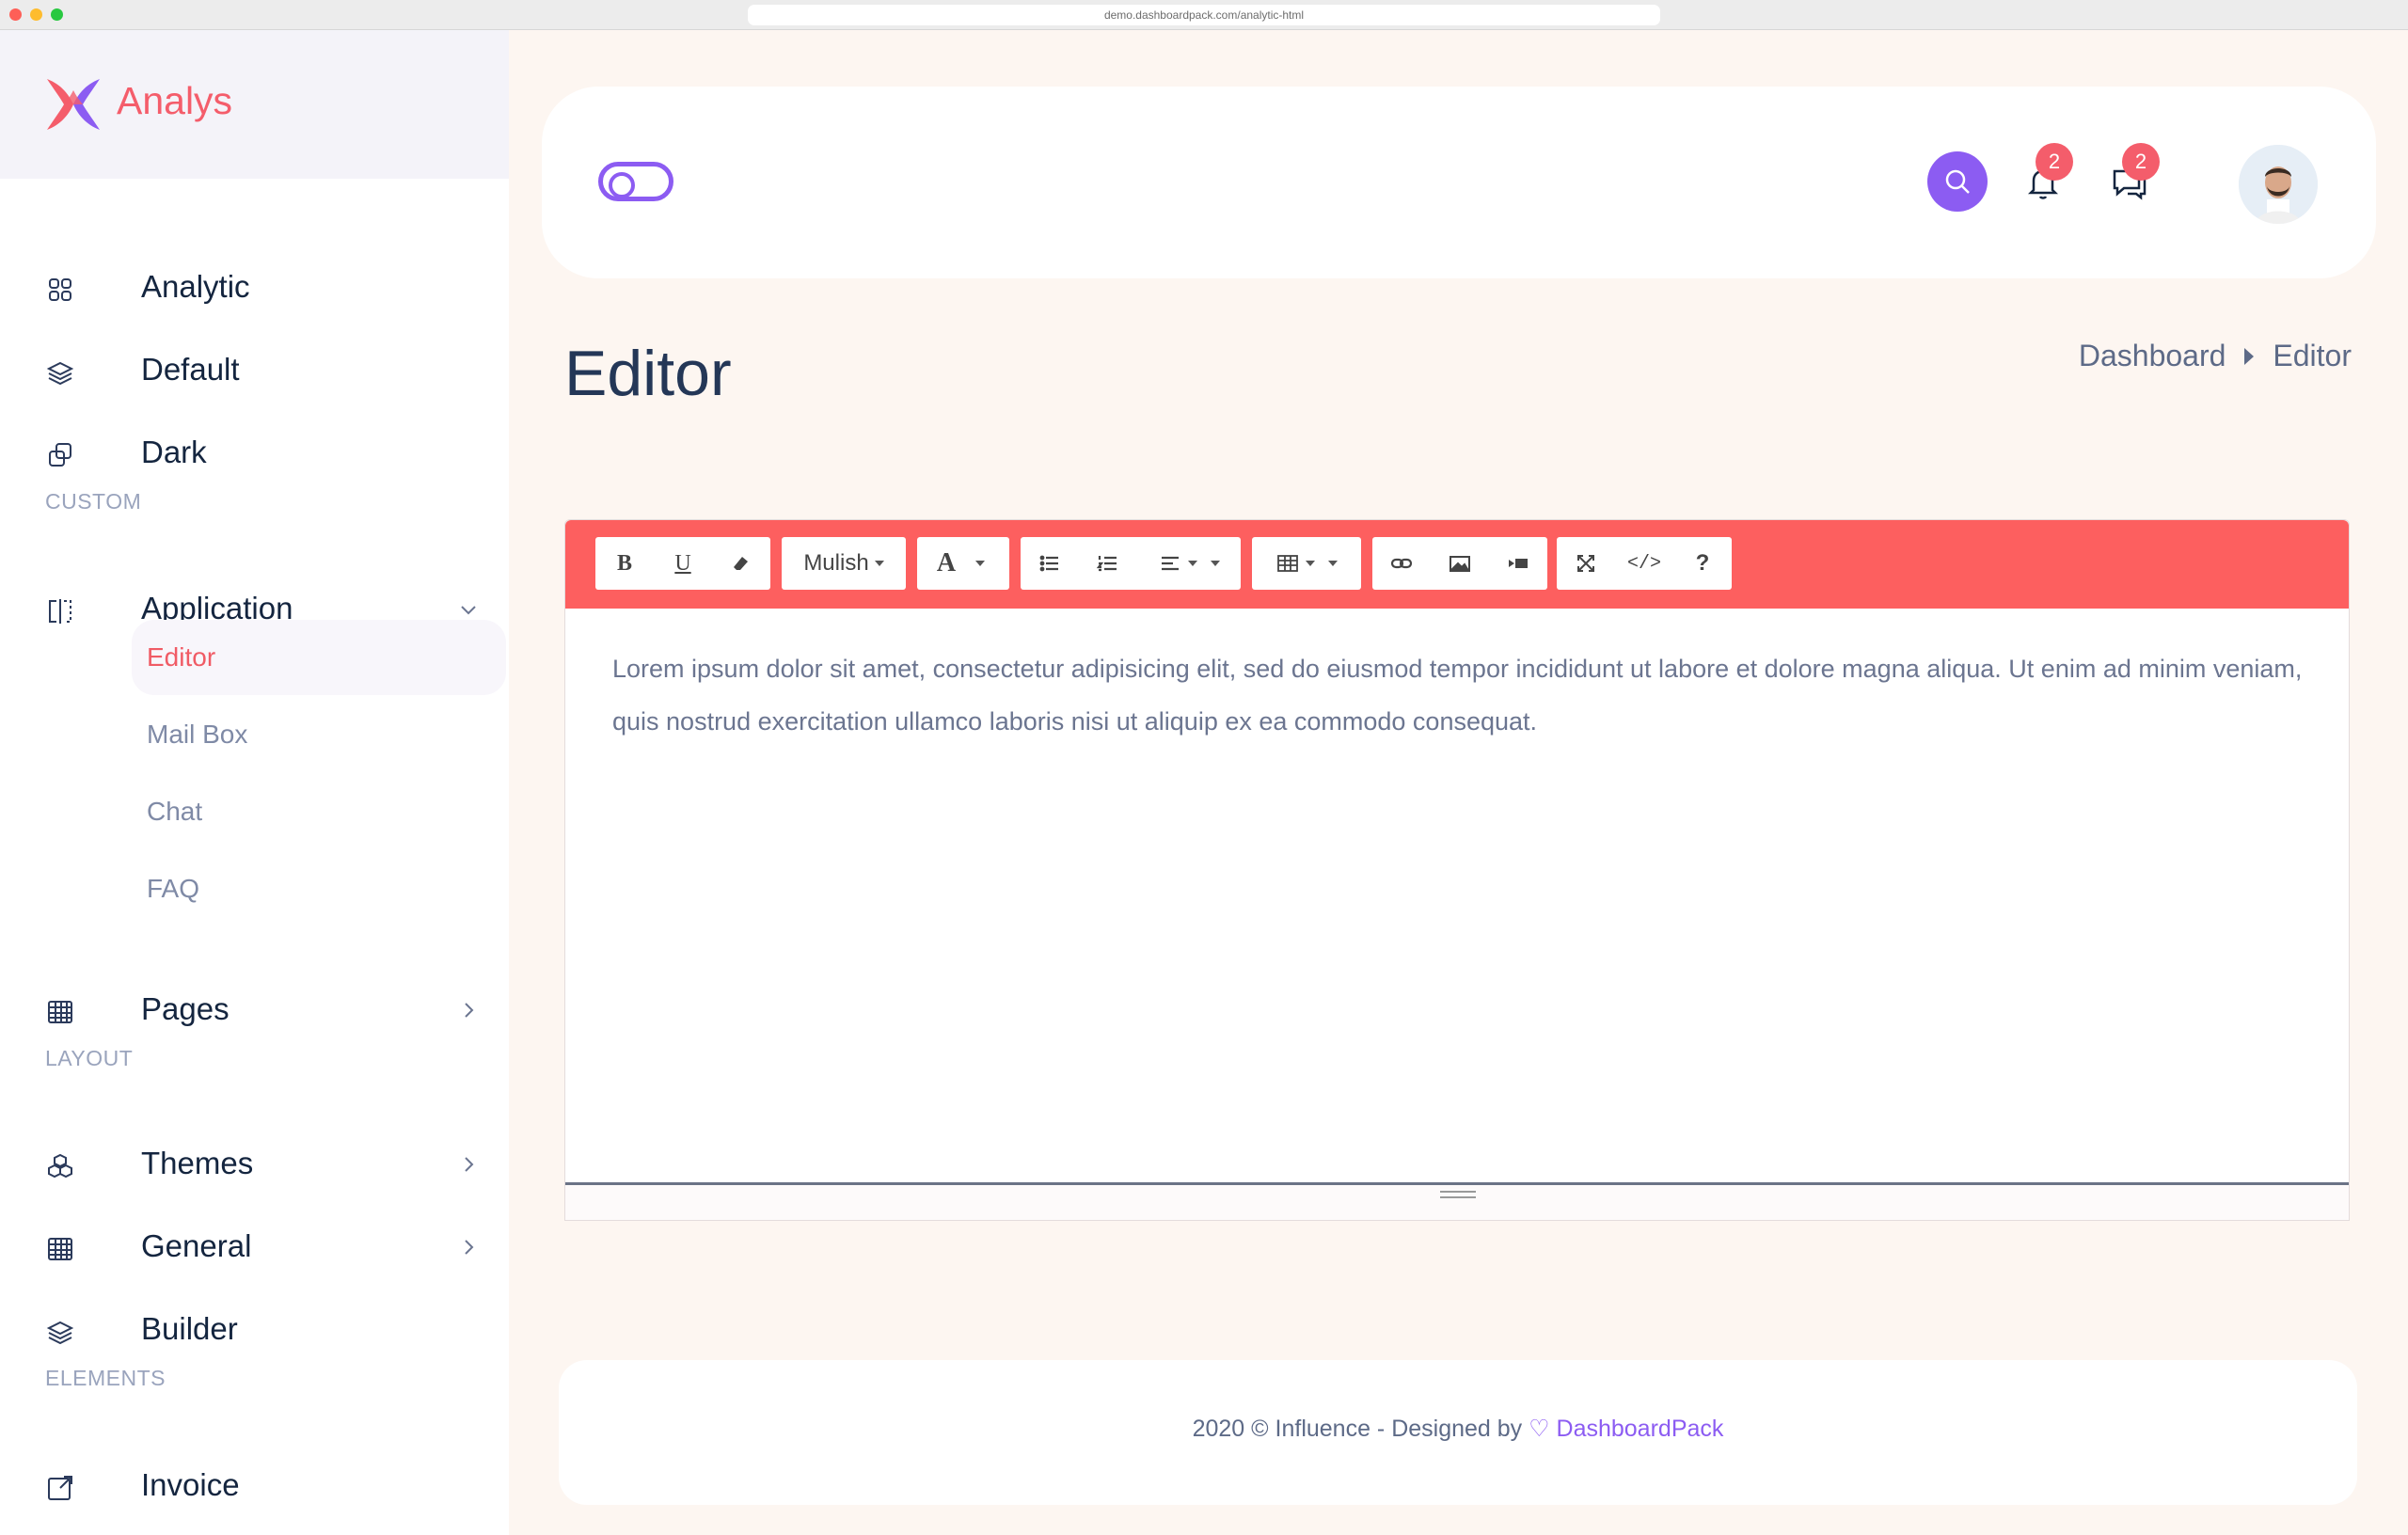 The image size is (2408, 1535). I want to click on link-icon, so click(1401, 563).